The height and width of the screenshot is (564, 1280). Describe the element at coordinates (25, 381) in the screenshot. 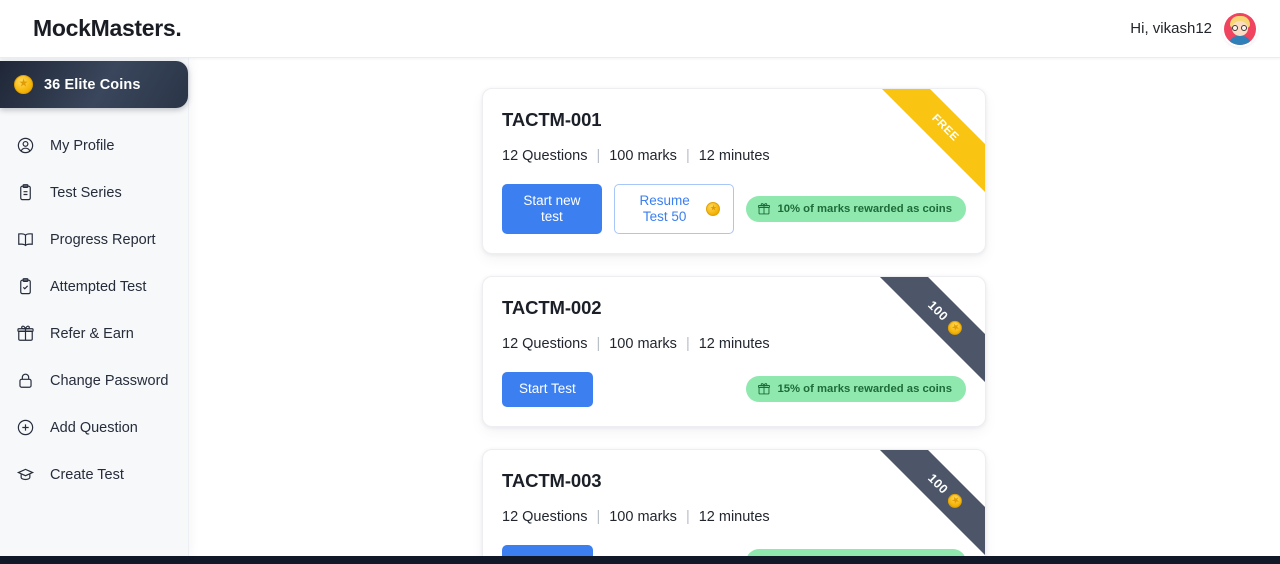

I see `lock-icon` at that location.